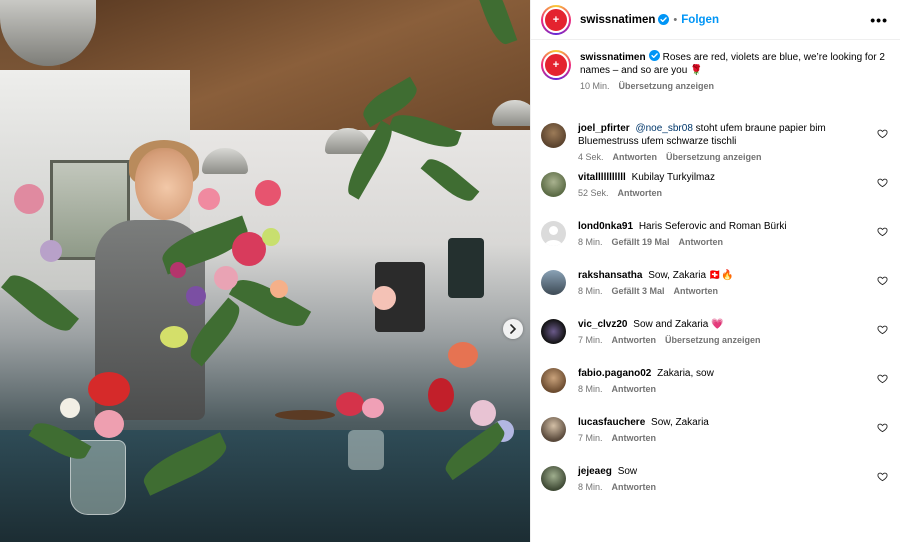 This screenshot has height=542, width=900. I want to click on caption-username: swissnatimen, so click(613, 57).